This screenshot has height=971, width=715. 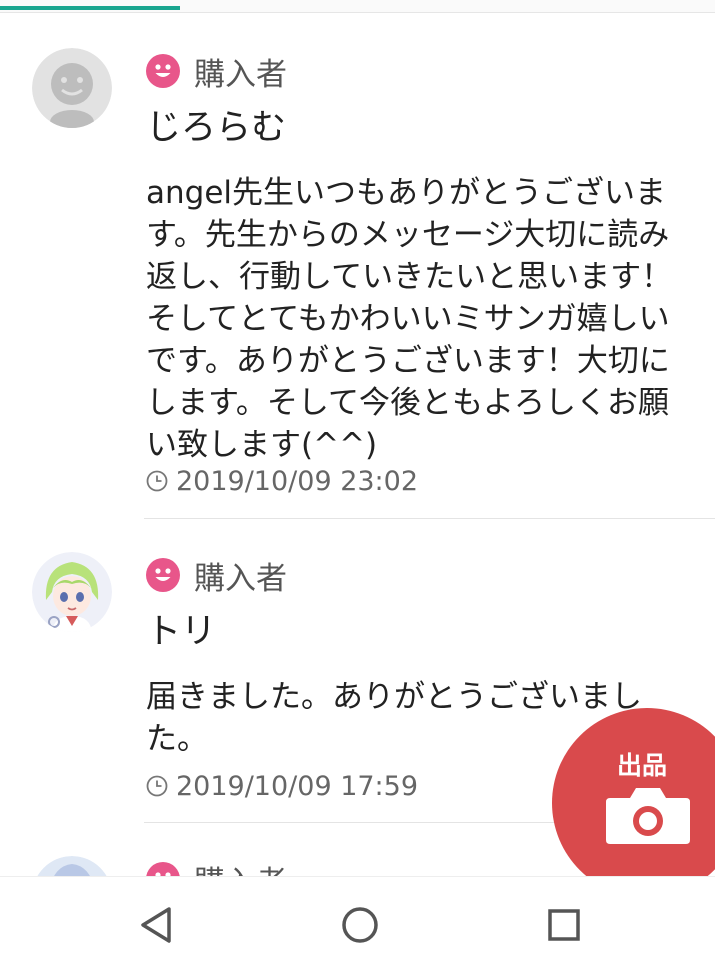 What do you see at coordinates (564, 925) in the screenshot?
I see `recents-square-icon` at bounding box center [564, 925].